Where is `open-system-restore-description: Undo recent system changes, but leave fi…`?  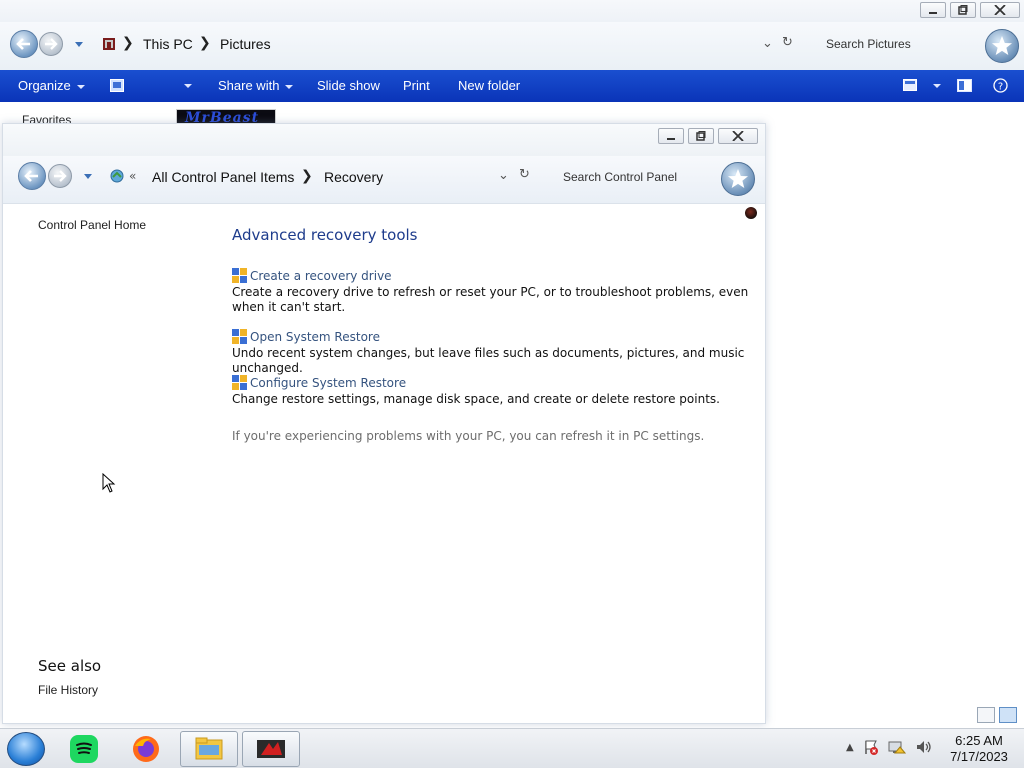 open-system-restore-description: Undo recent system changes, but leave fi… is located at coordinates (488, 360).